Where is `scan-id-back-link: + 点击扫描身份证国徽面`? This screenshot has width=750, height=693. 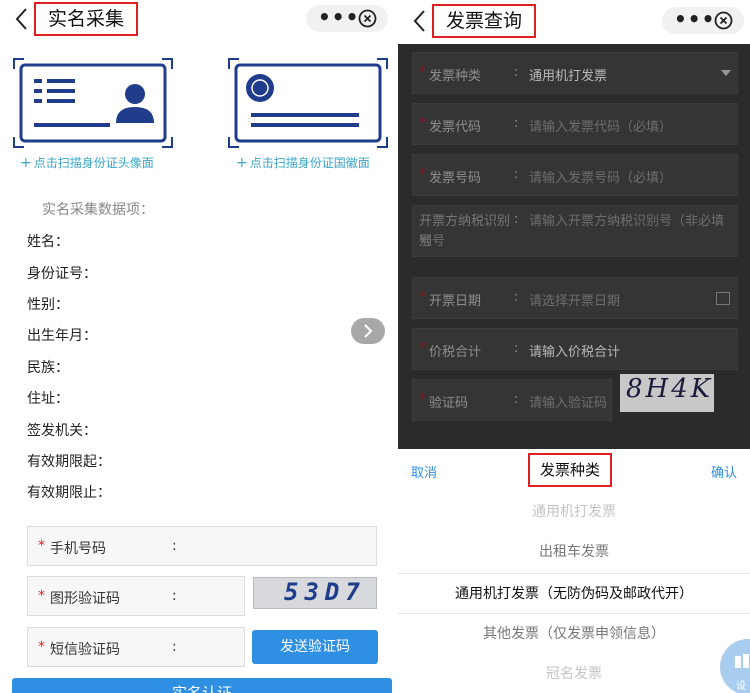 scan-id-back-link: + 点击扫描身份证国徽面 is located at coordinates (303, 162).